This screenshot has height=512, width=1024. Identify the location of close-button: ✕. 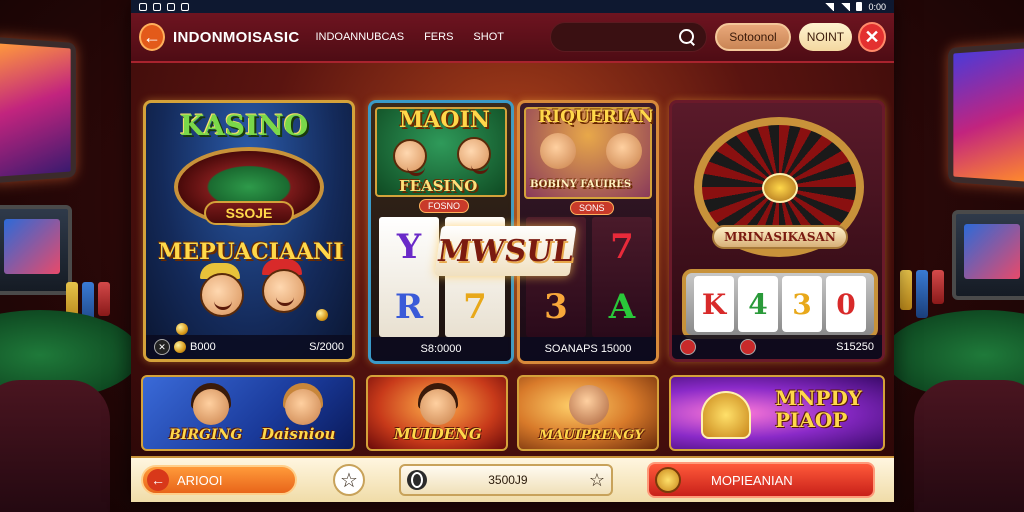
(872, 37).